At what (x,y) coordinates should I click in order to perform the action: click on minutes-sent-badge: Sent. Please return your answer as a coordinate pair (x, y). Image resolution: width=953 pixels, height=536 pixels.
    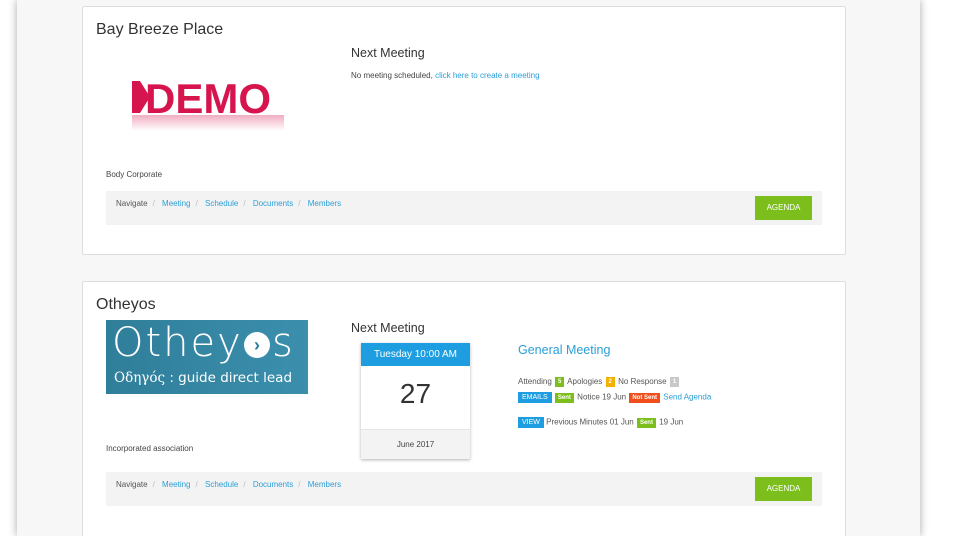
    Looking at the image, I should click on (646, 422).